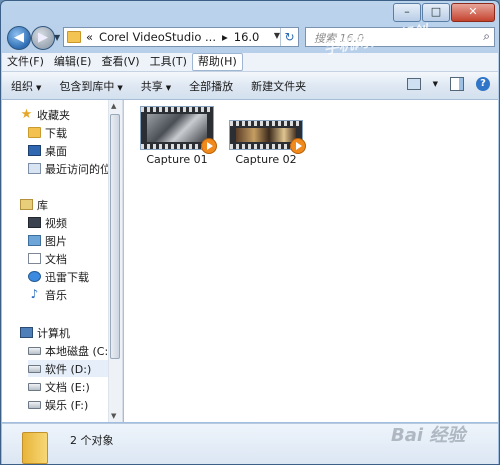  I want to click on address-bar: « Corel VideoStudio ... ▸ 16.0 ▼ ↻, so click(181, 37).